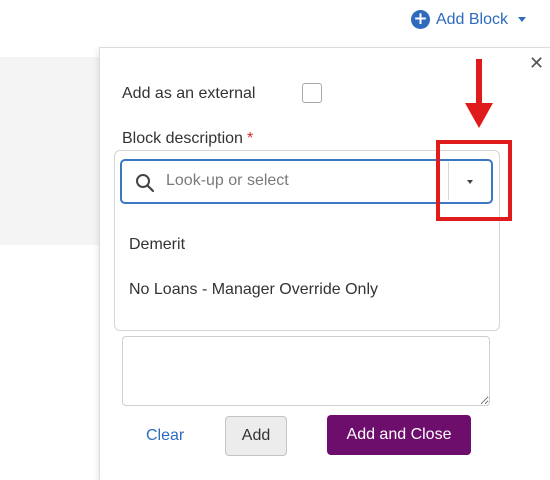  Describe the element at coordinates (227, 180) in the screenshot. I see `search-placeholder: Look-up or select` at that location.